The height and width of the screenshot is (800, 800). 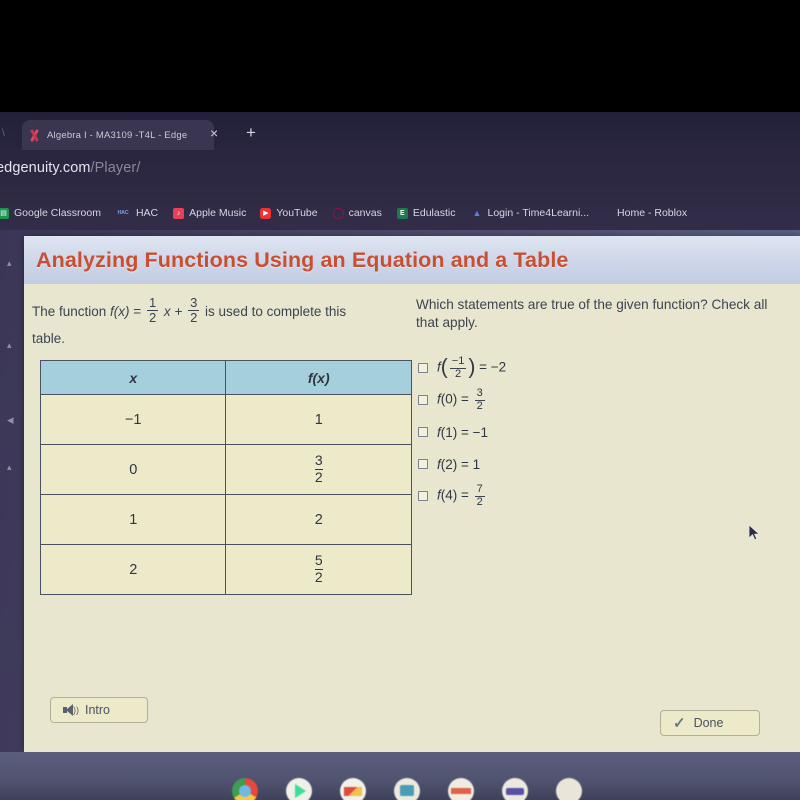 I want to click on column-header-fx: f(x), so click(x=318, y=377).